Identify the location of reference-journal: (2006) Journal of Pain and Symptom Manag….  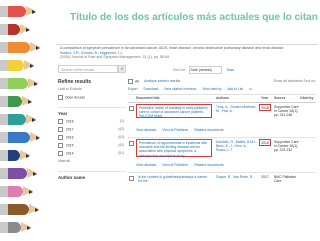
(115, 57).